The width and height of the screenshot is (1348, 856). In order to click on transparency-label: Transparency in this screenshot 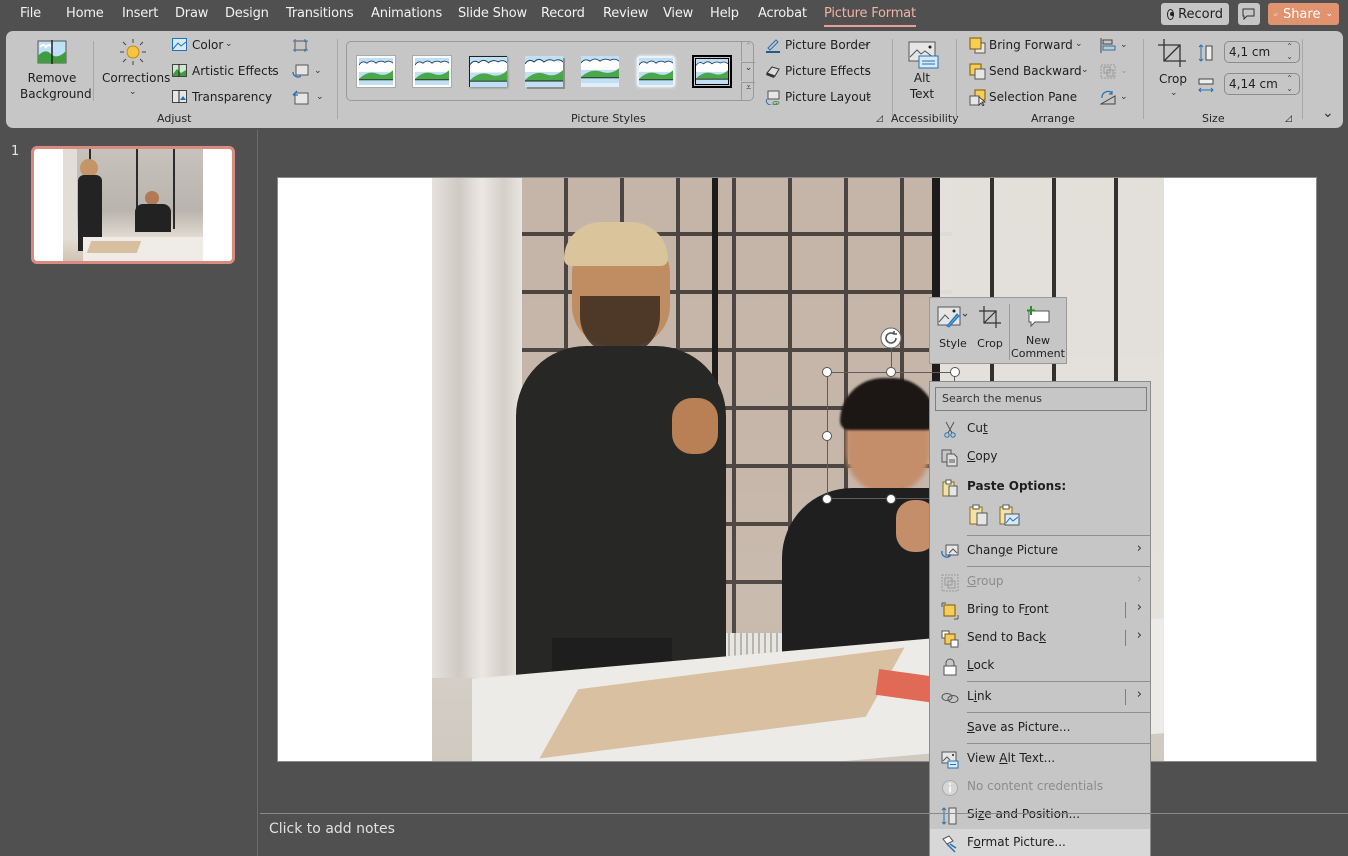, I will do `click(232, 97)`.